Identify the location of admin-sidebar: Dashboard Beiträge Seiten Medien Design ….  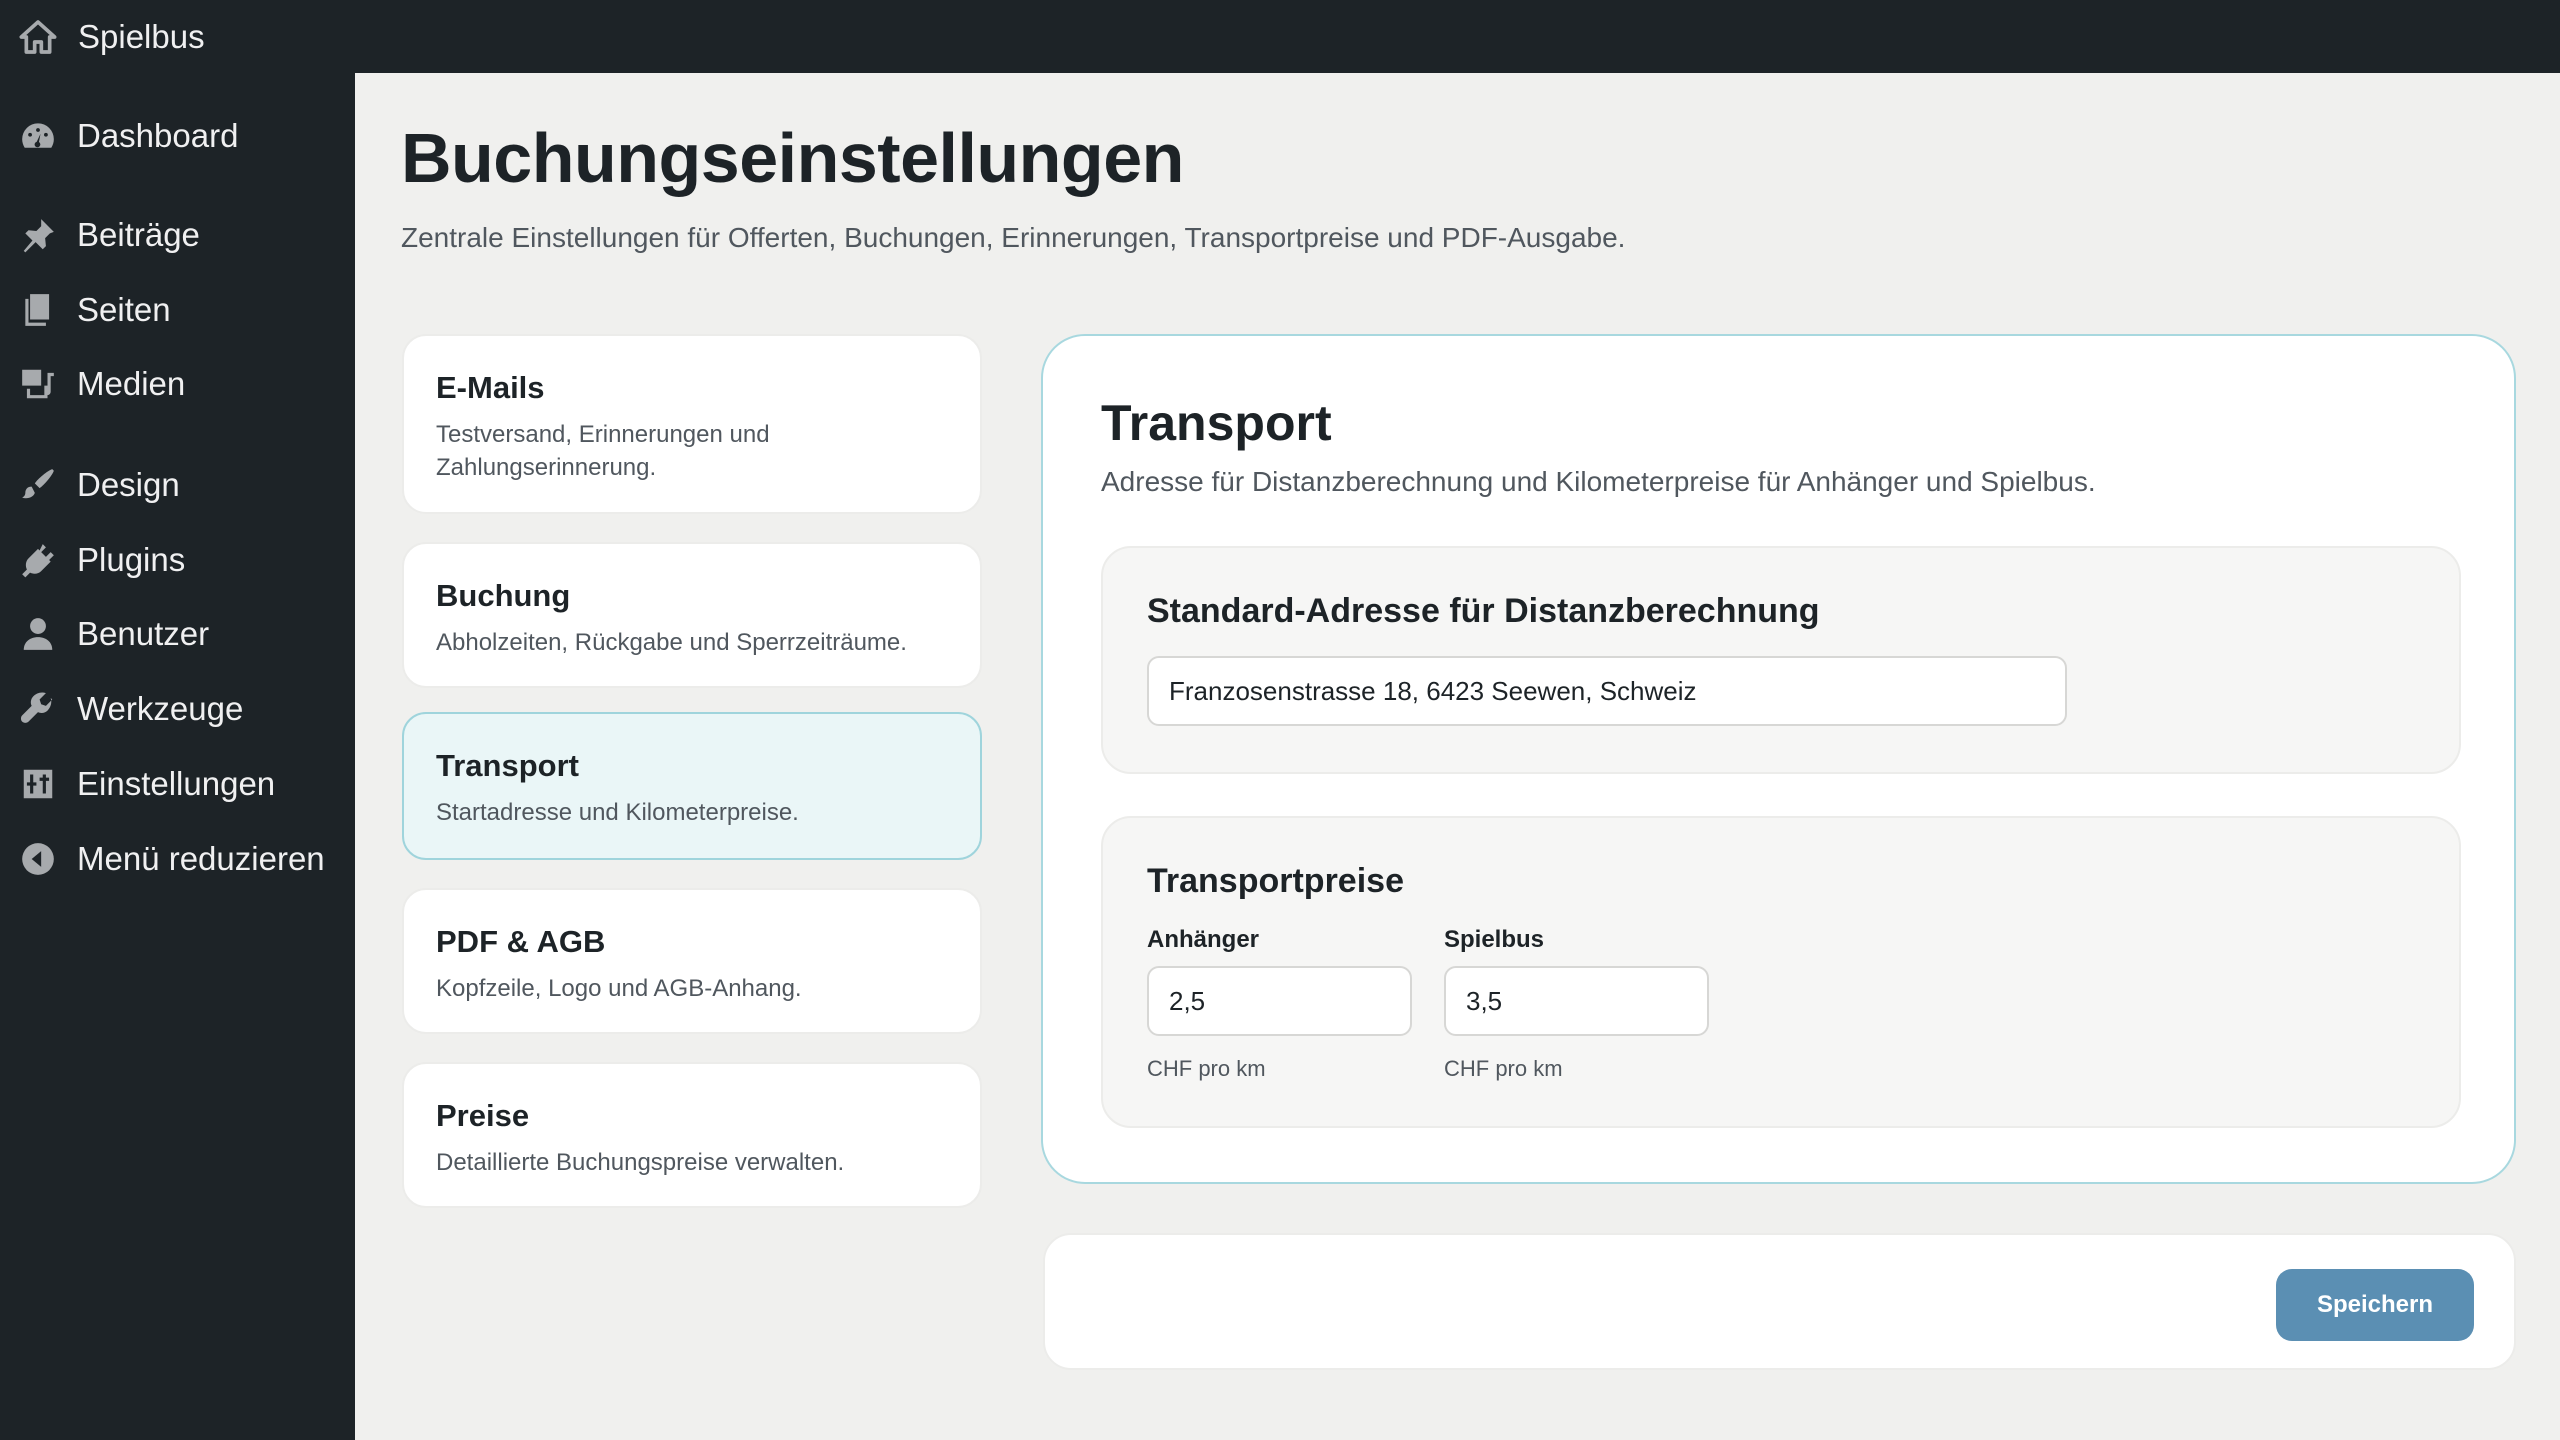
(177, 756).